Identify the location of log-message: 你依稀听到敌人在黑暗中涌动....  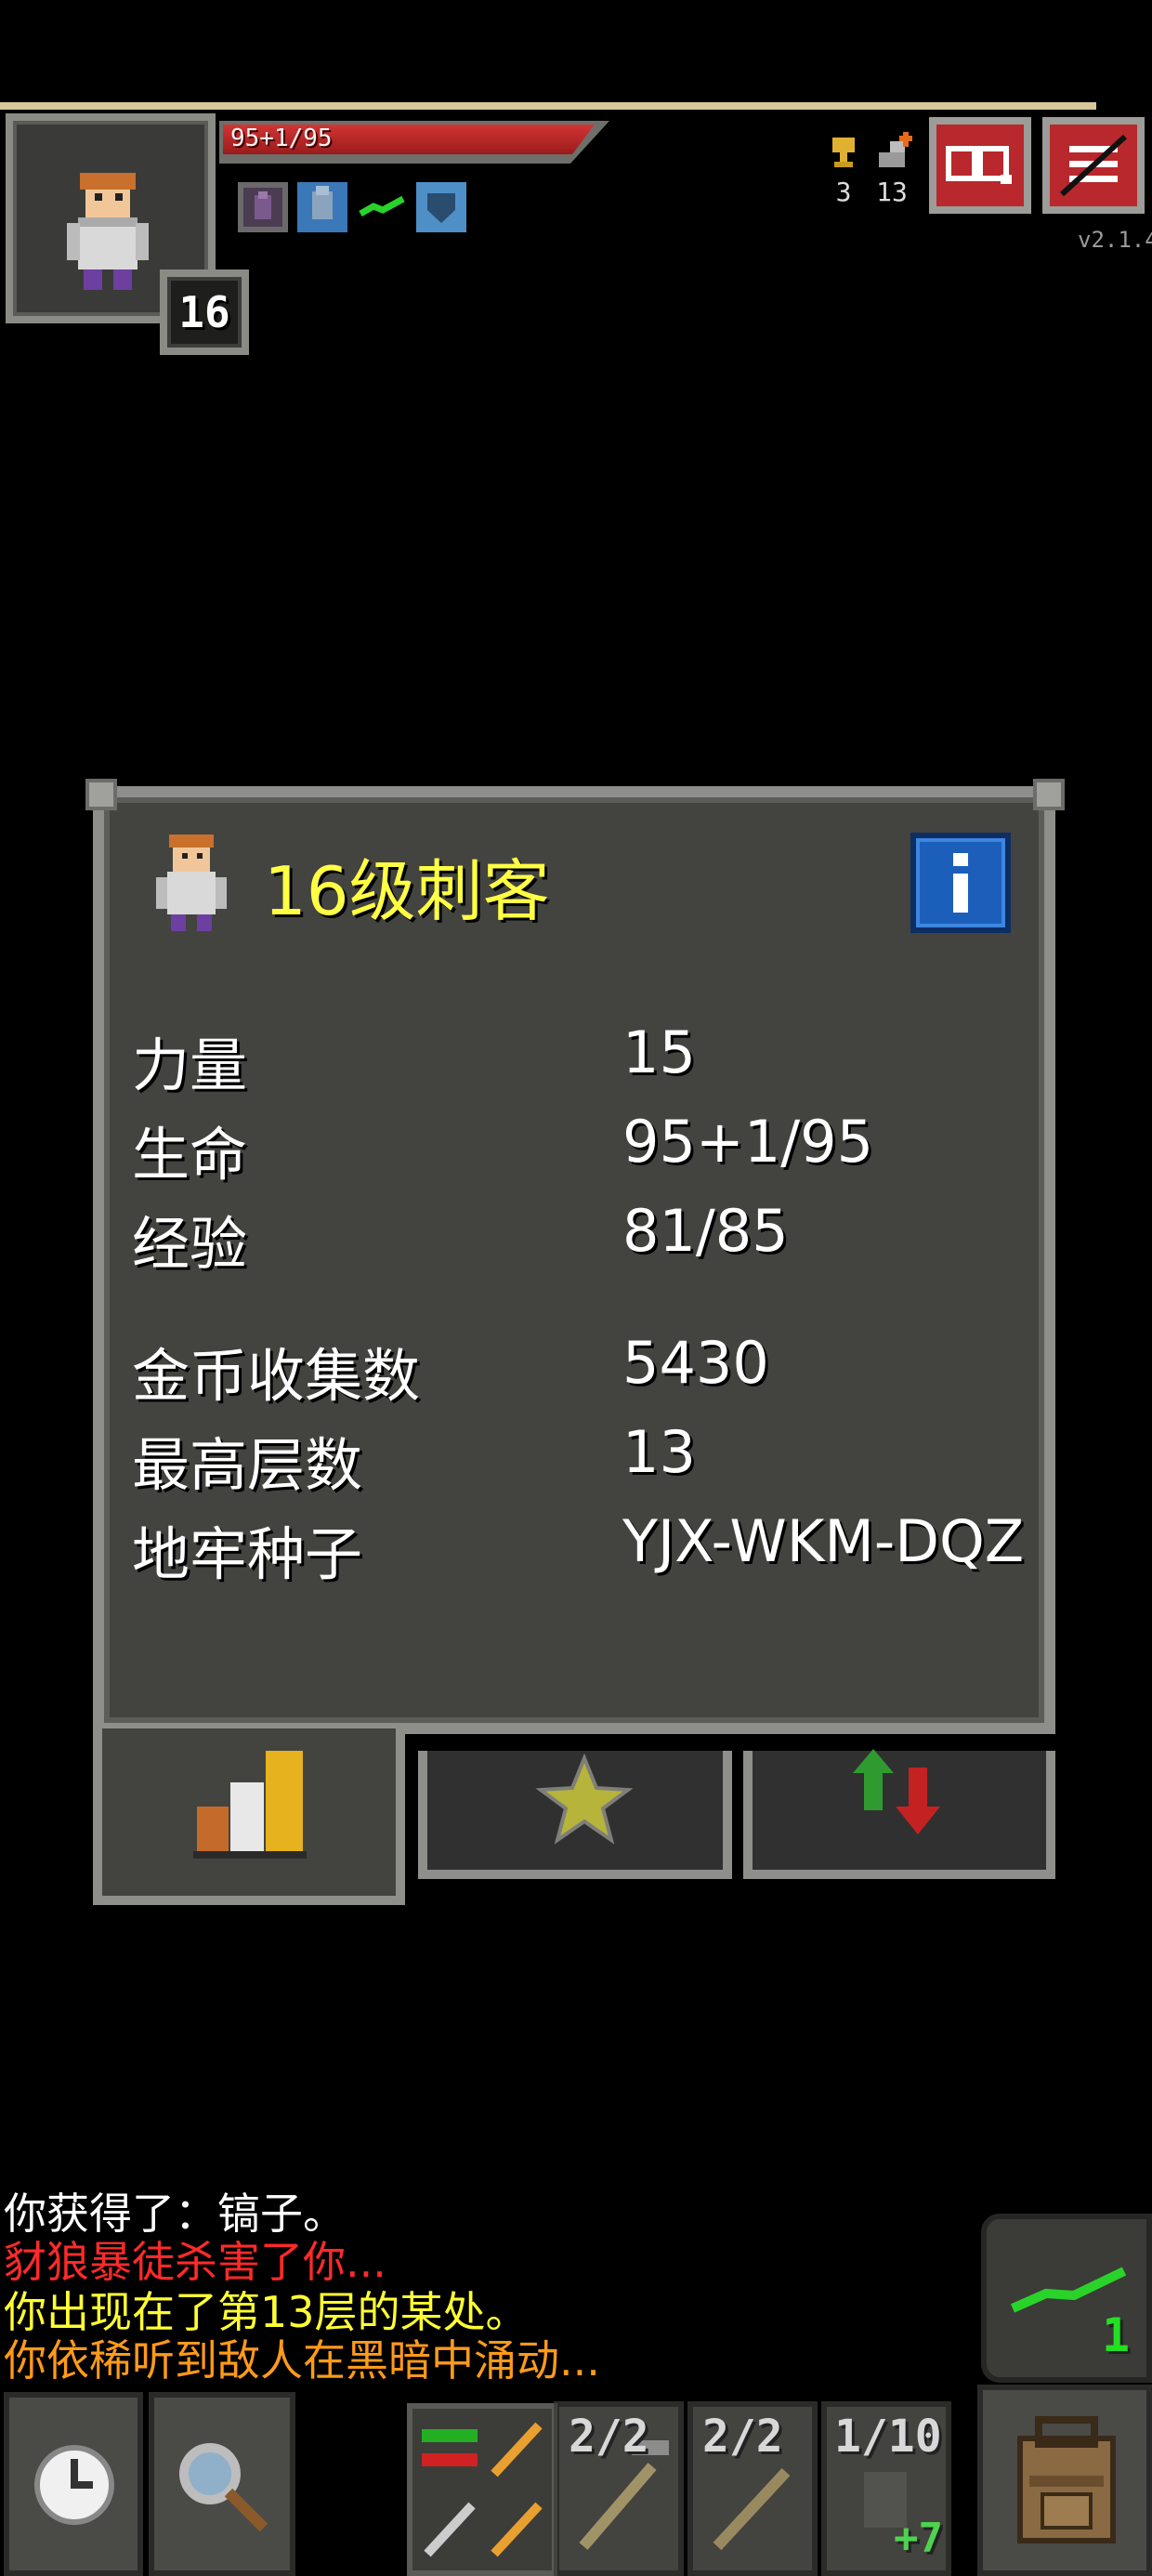
(302, 2360).